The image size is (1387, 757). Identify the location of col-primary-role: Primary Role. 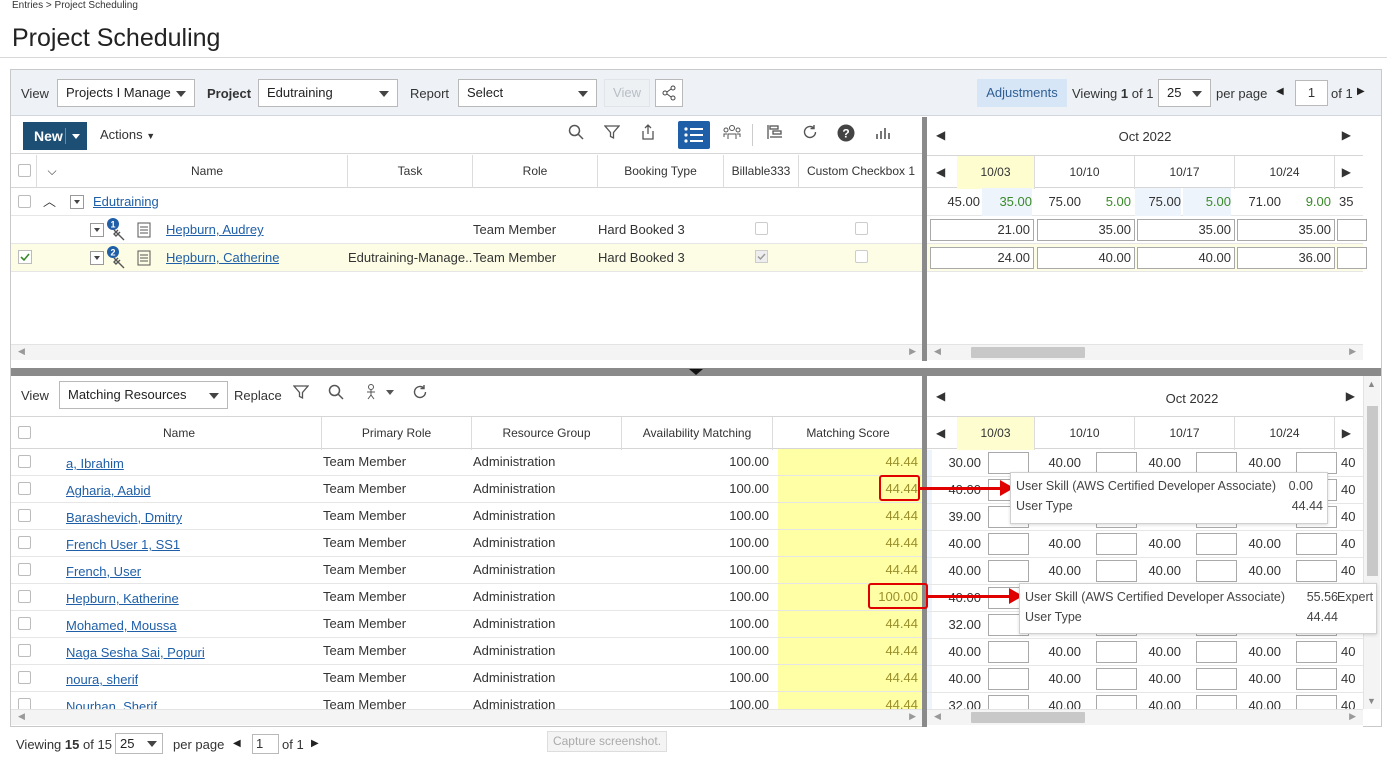
(397, 433).